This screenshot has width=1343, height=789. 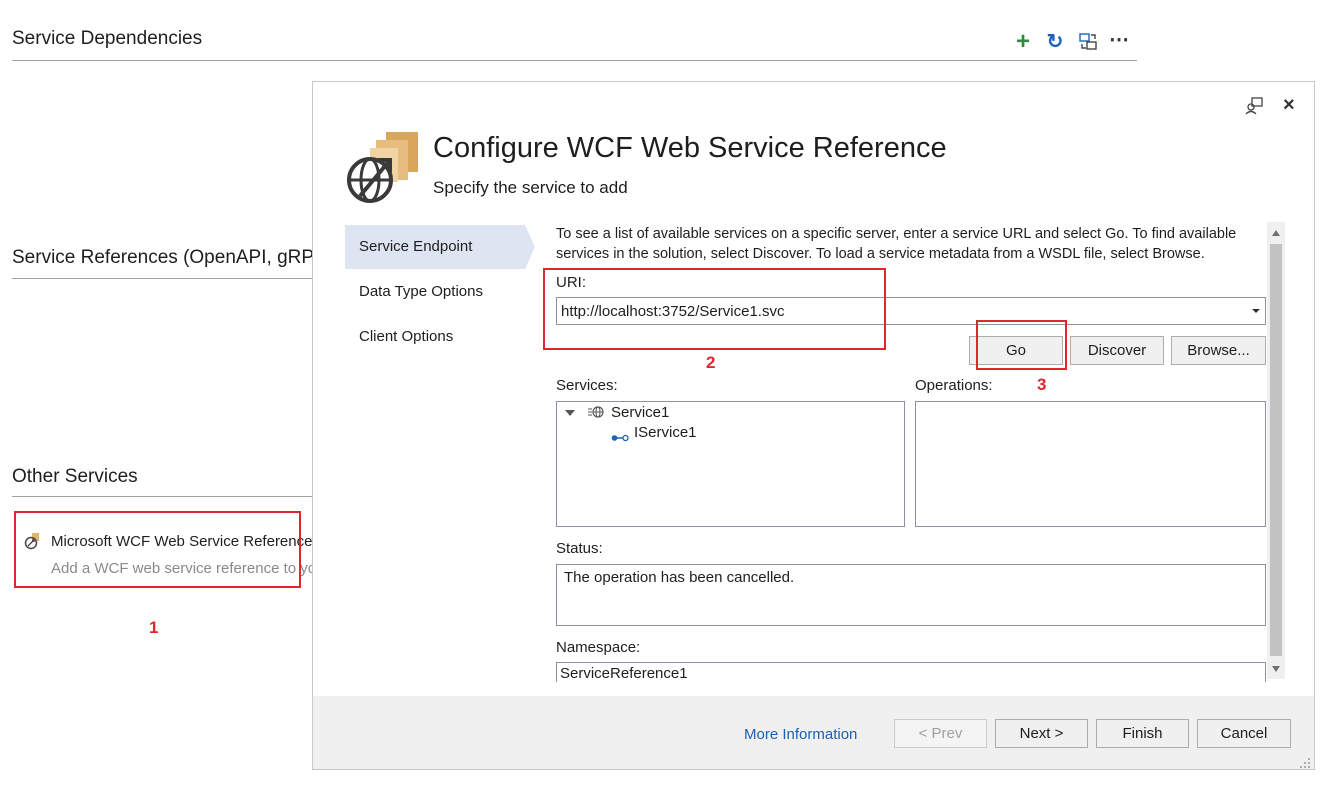 I want to click on nav-active-pointer, so click(x=530, y=247).